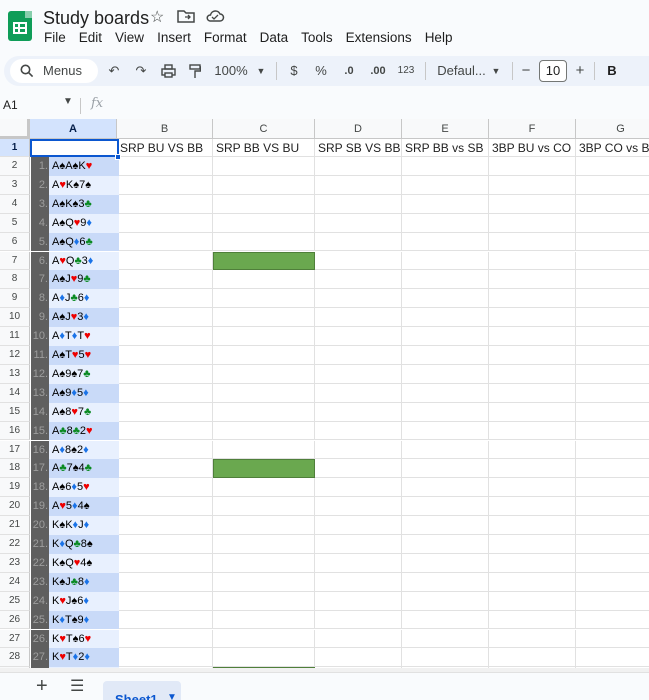 The image size is (649, 700). What do you see at coordinates (445, 450) in the screenshot?
I see `cell-e17` at bounding box center [445, 450].